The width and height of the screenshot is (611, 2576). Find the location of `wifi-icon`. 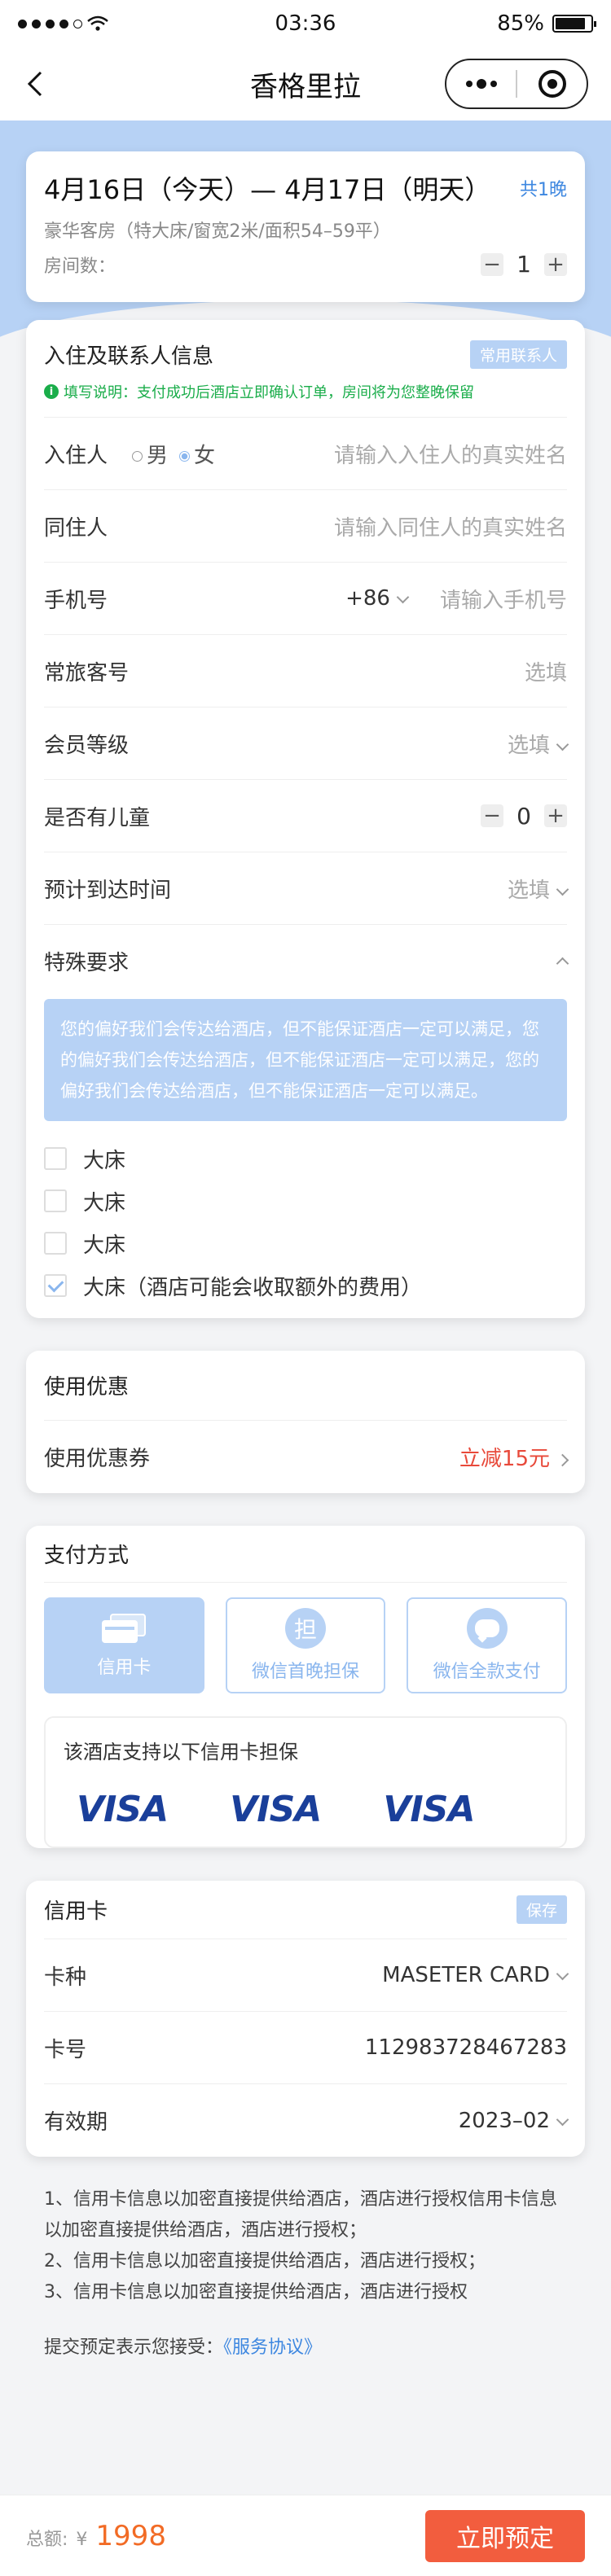

wifi-icon is located at coordinates (97, 23).